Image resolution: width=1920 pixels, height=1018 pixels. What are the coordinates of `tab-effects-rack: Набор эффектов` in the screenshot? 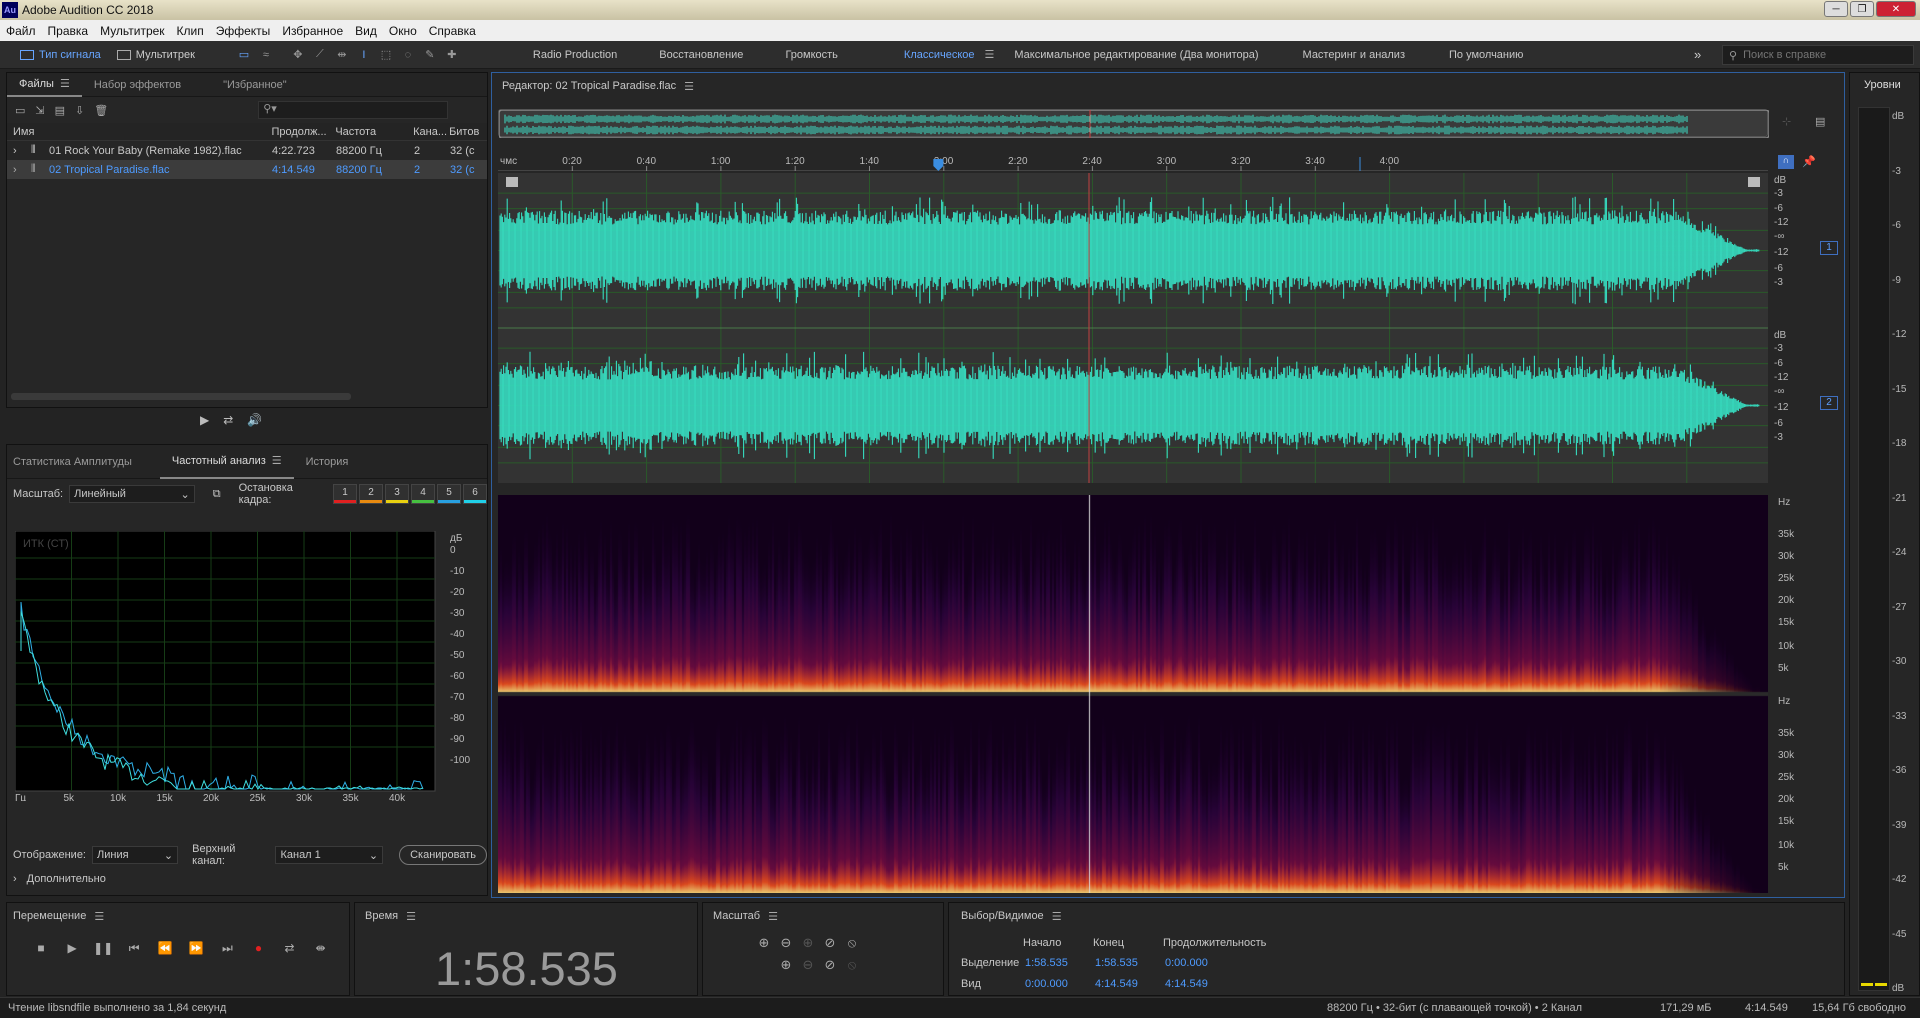 It's located at (137, 85).